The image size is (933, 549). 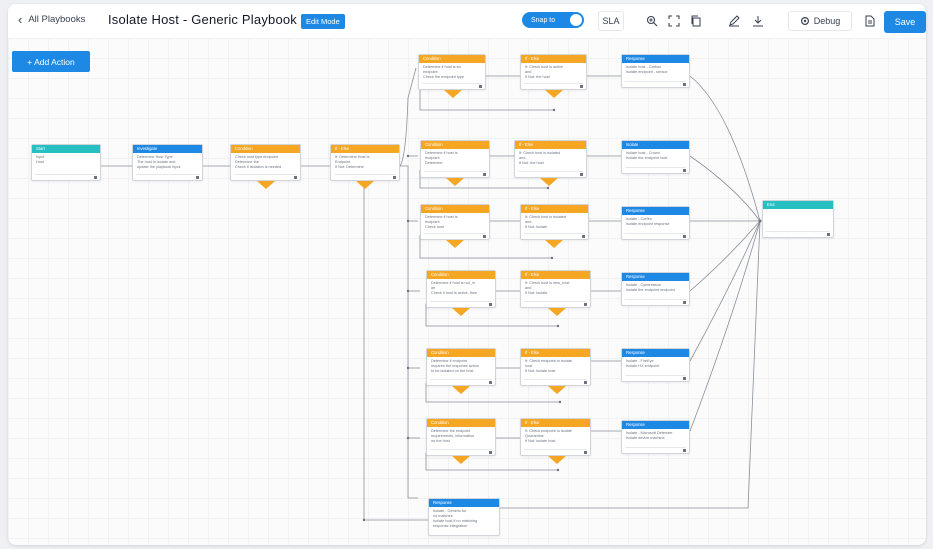 What do you see at coordinates (798, 205) in the screenshot?
I see `node-title: End` at bounding box center [798, 205].